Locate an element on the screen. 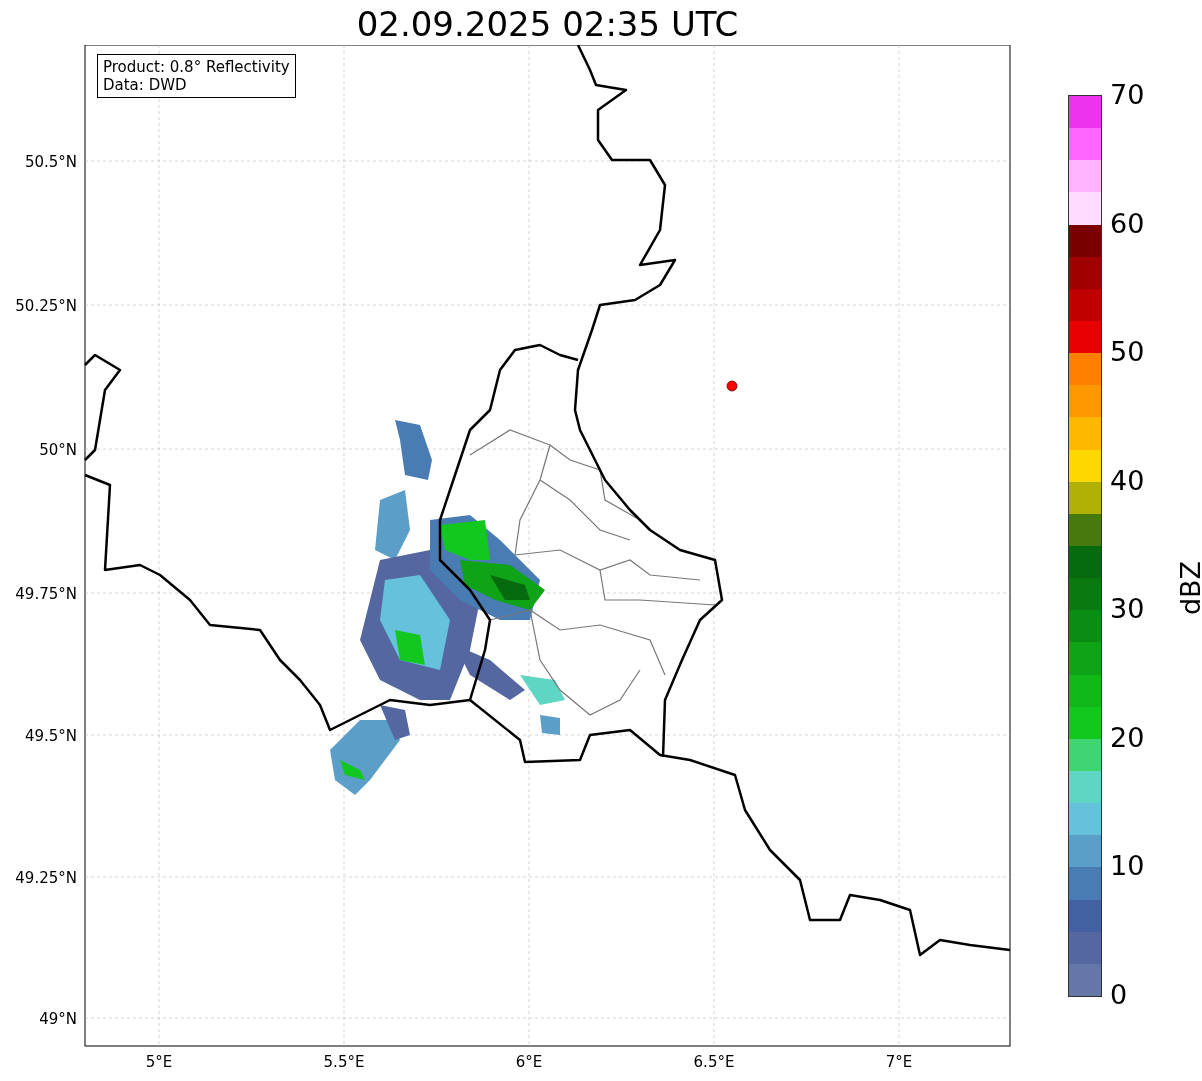  colorbar-tick-label: 10 is located at coordinates (1127, 866).